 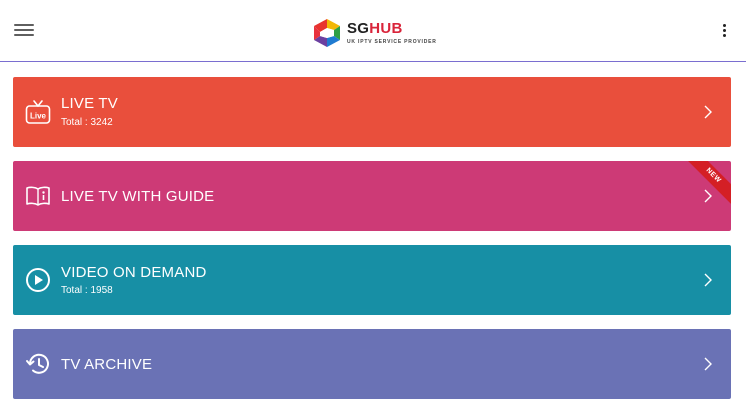 What do you see at coordinates (24, 32) in the screenshot?
I see `hamburger-menu-icon` at bounding box center [24, 32].